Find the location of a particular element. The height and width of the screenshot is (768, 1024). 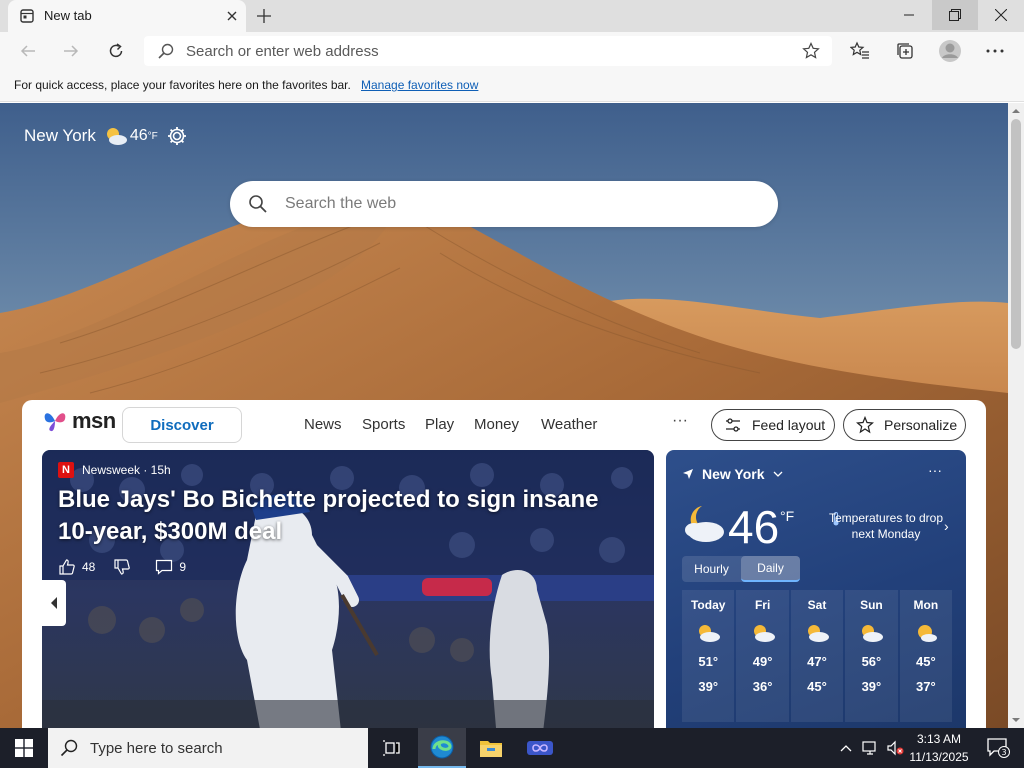

scroll-down-arrow-icon is located at coordinates (1016, 720).